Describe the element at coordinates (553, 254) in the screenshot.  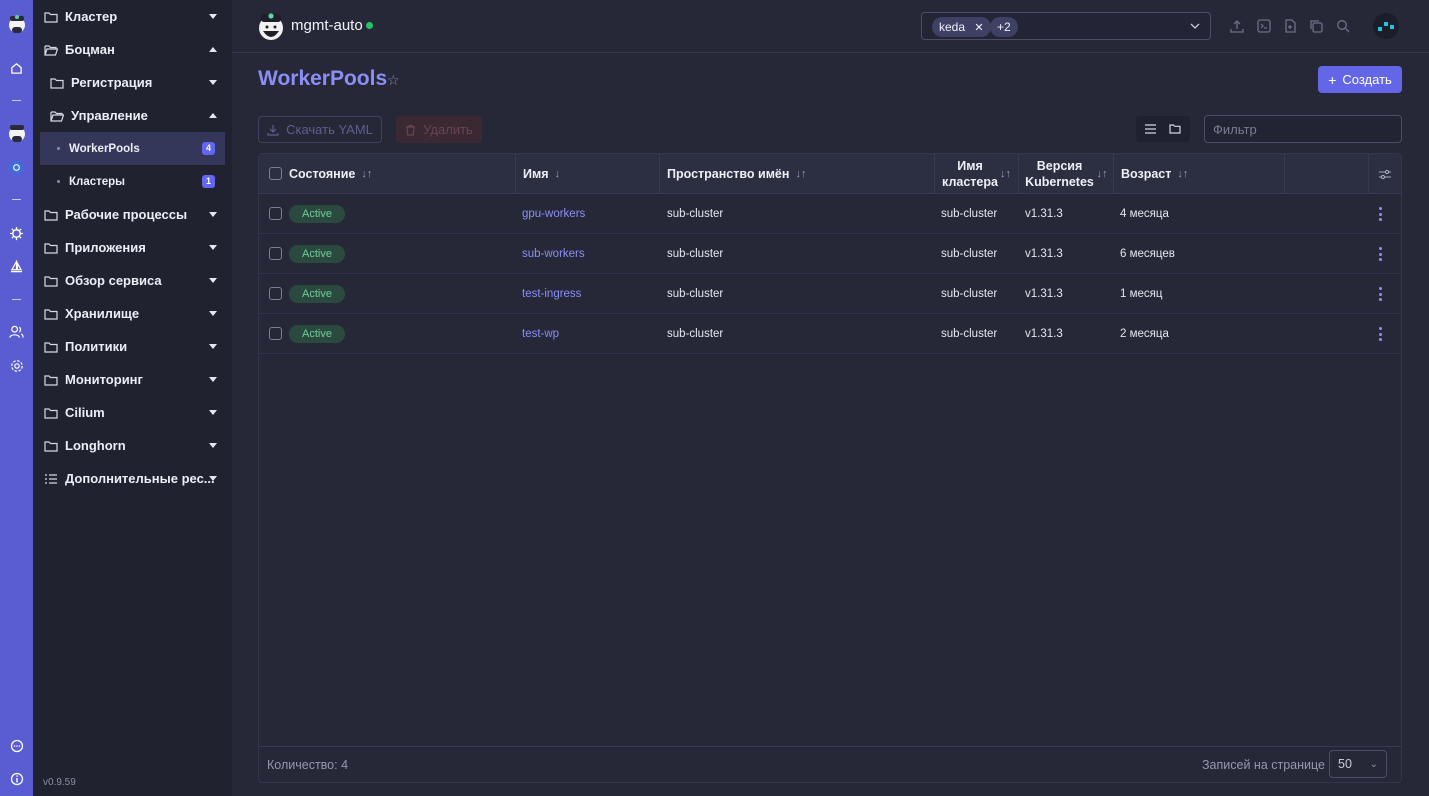
I see `workerpool-name-link: sub-workers` at that location.